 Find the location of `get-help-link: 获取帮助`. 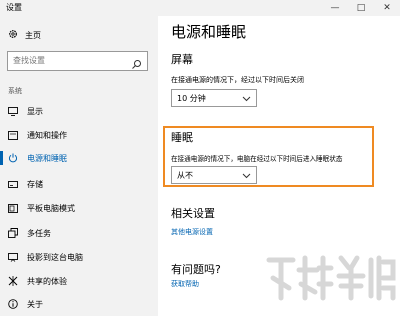

get-help-link: 获取帮助 is located at coordinates (185, 284).